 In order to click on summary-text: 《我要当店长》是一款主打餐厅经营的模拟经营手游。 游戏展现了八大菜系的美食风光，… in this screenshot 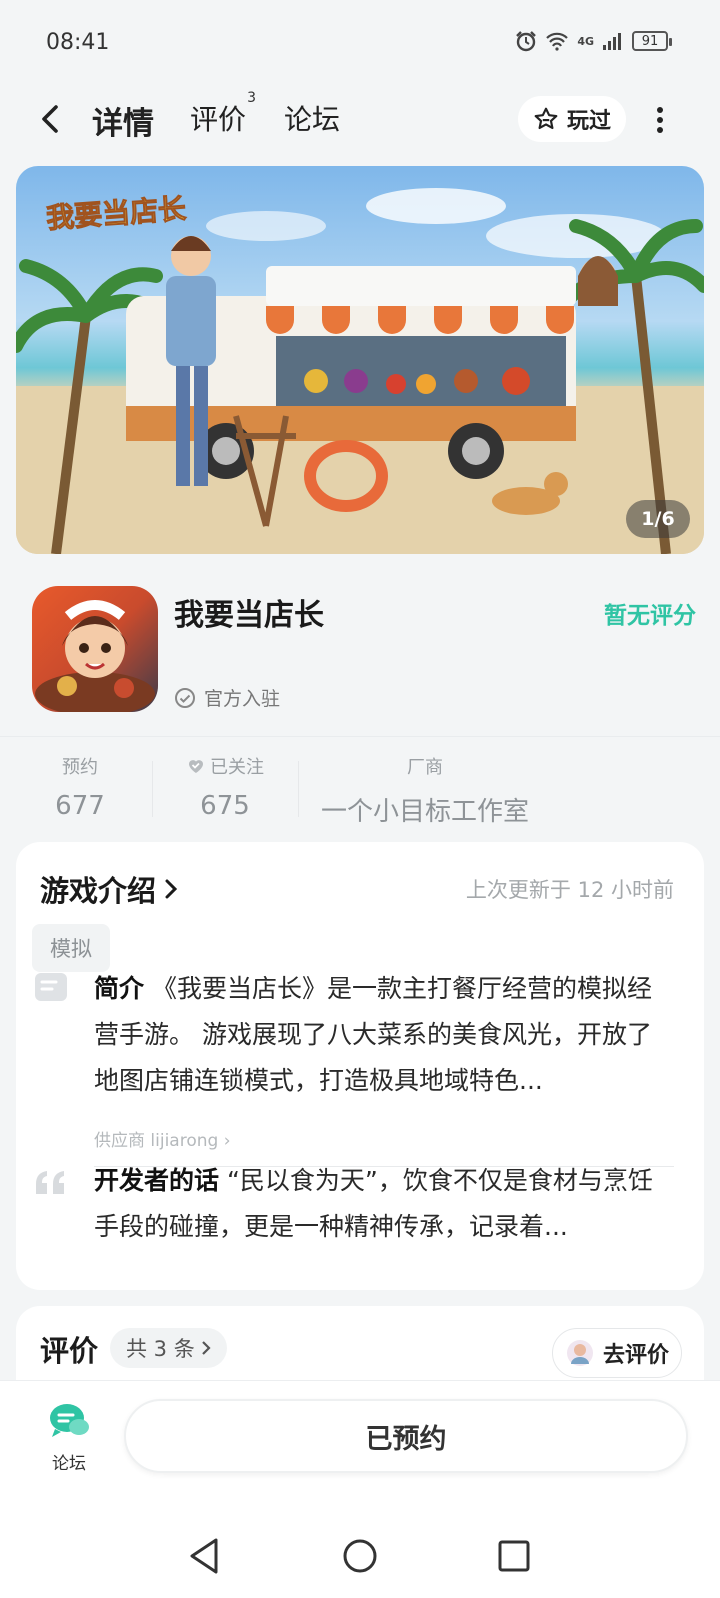, I will do `click(373, 1034)`.